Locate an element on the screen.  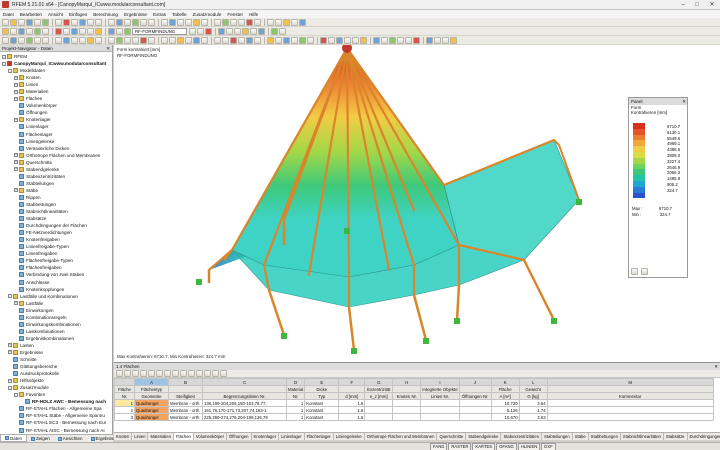
nav-item: + Flächen is located at coordinates (56, 98).